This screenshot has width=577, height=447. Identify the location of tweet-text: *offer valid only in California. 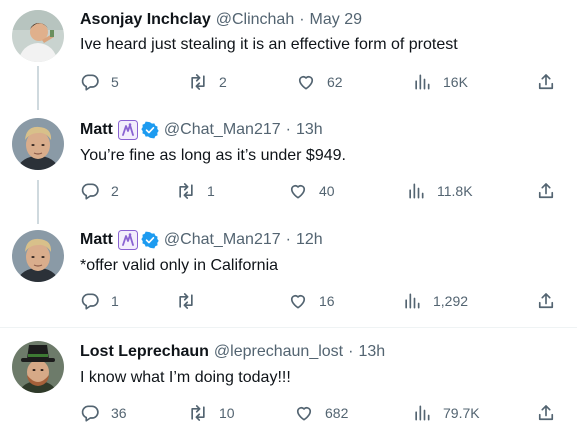
(179, 265).